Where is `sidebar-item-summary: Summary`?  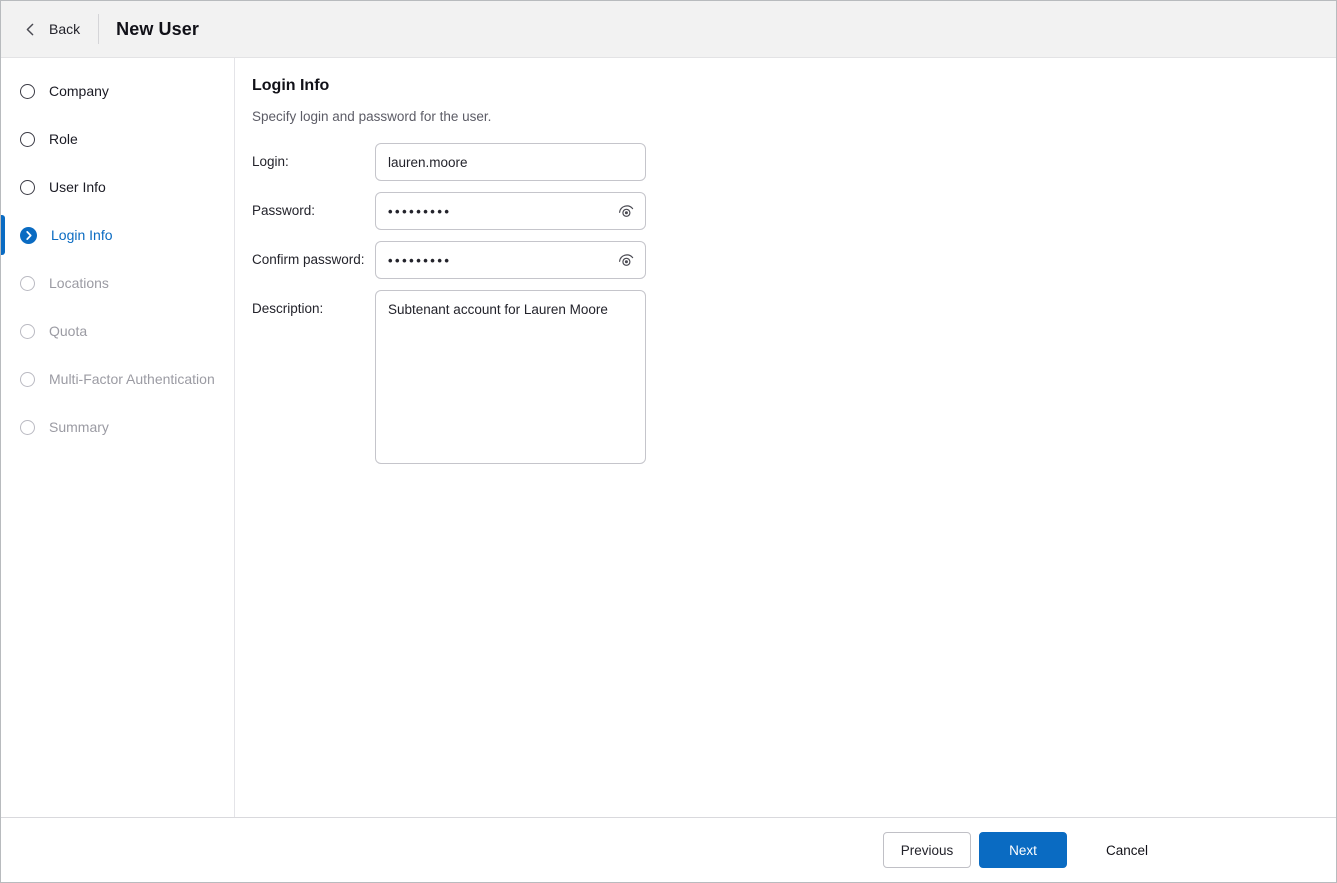
sidebar-item-summary: Summary is located at coordinates (117, 427).